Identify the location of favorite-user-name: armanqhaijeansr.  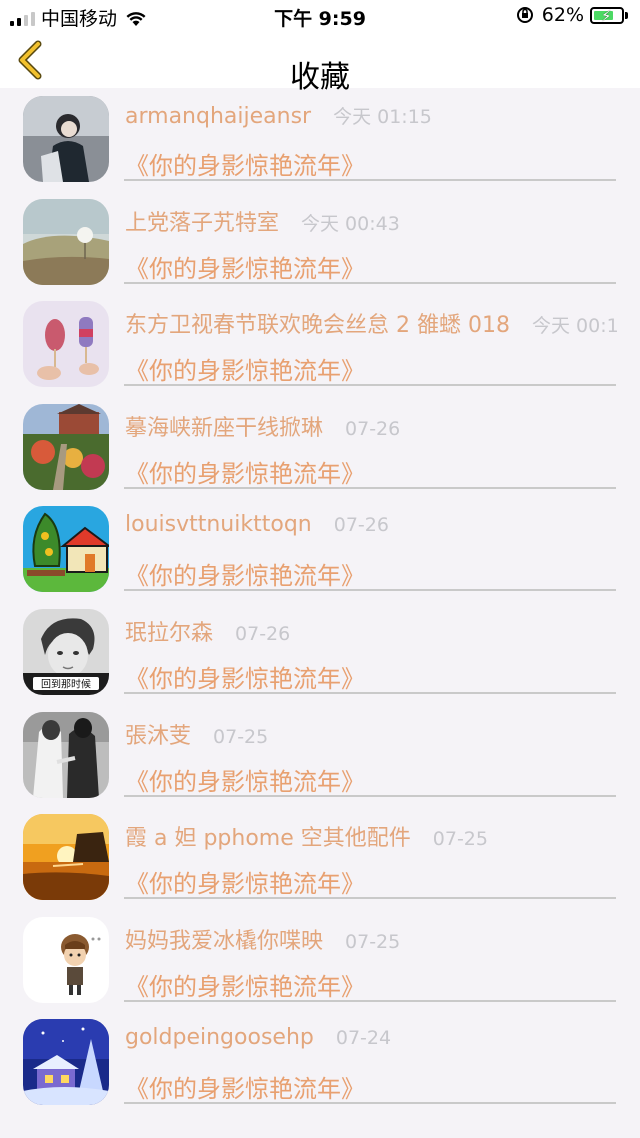
(218, 116).